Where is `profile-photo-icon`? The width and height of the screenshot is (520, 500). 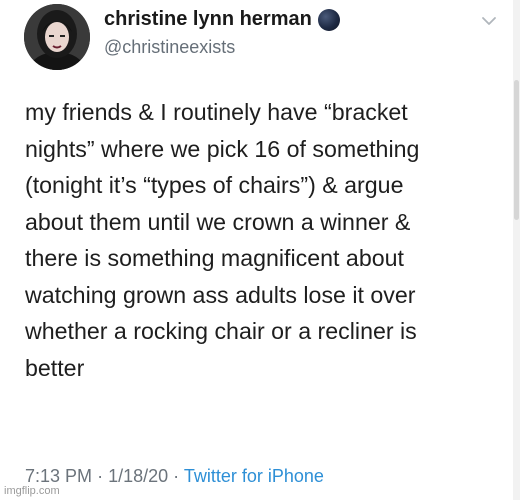
profile-photo-icon is located at coordinates (57, 37).